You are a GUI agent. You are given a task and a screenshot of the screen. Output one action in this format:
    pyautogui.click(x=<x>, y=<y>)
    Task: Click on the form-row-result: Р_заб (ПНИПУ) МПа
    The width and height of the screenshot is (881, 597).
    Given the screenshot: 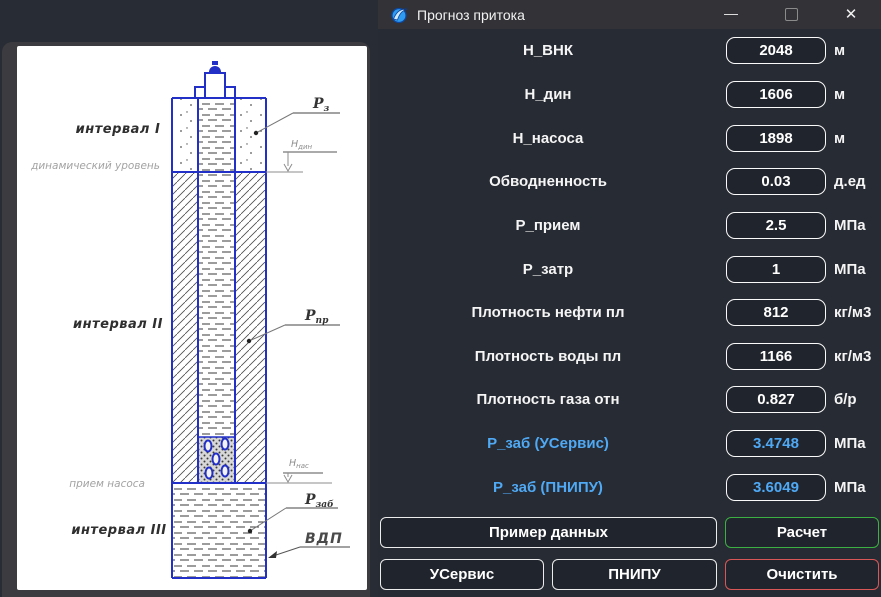 What is the action you would take?
    pyautogui.click(x=629, y=487)
    